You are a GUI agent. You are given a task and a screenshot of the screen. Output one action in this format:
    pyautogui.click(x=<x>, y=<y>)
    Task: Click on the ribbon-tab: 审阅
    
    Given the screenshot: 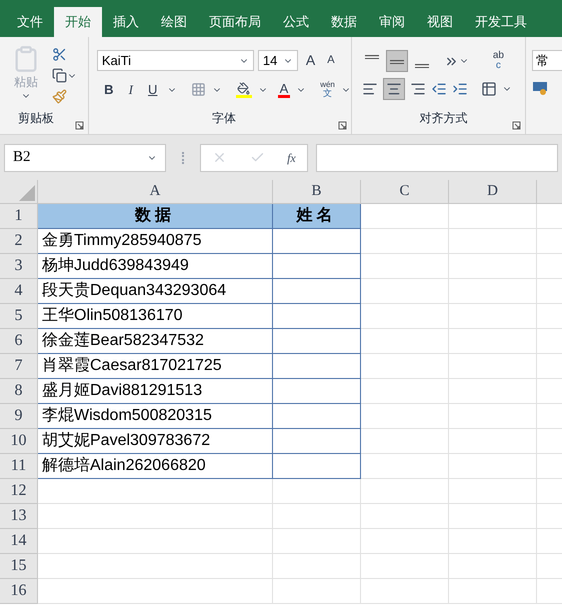 What is the action you would take?
    pyautogui.click(x=392, y=22)
    